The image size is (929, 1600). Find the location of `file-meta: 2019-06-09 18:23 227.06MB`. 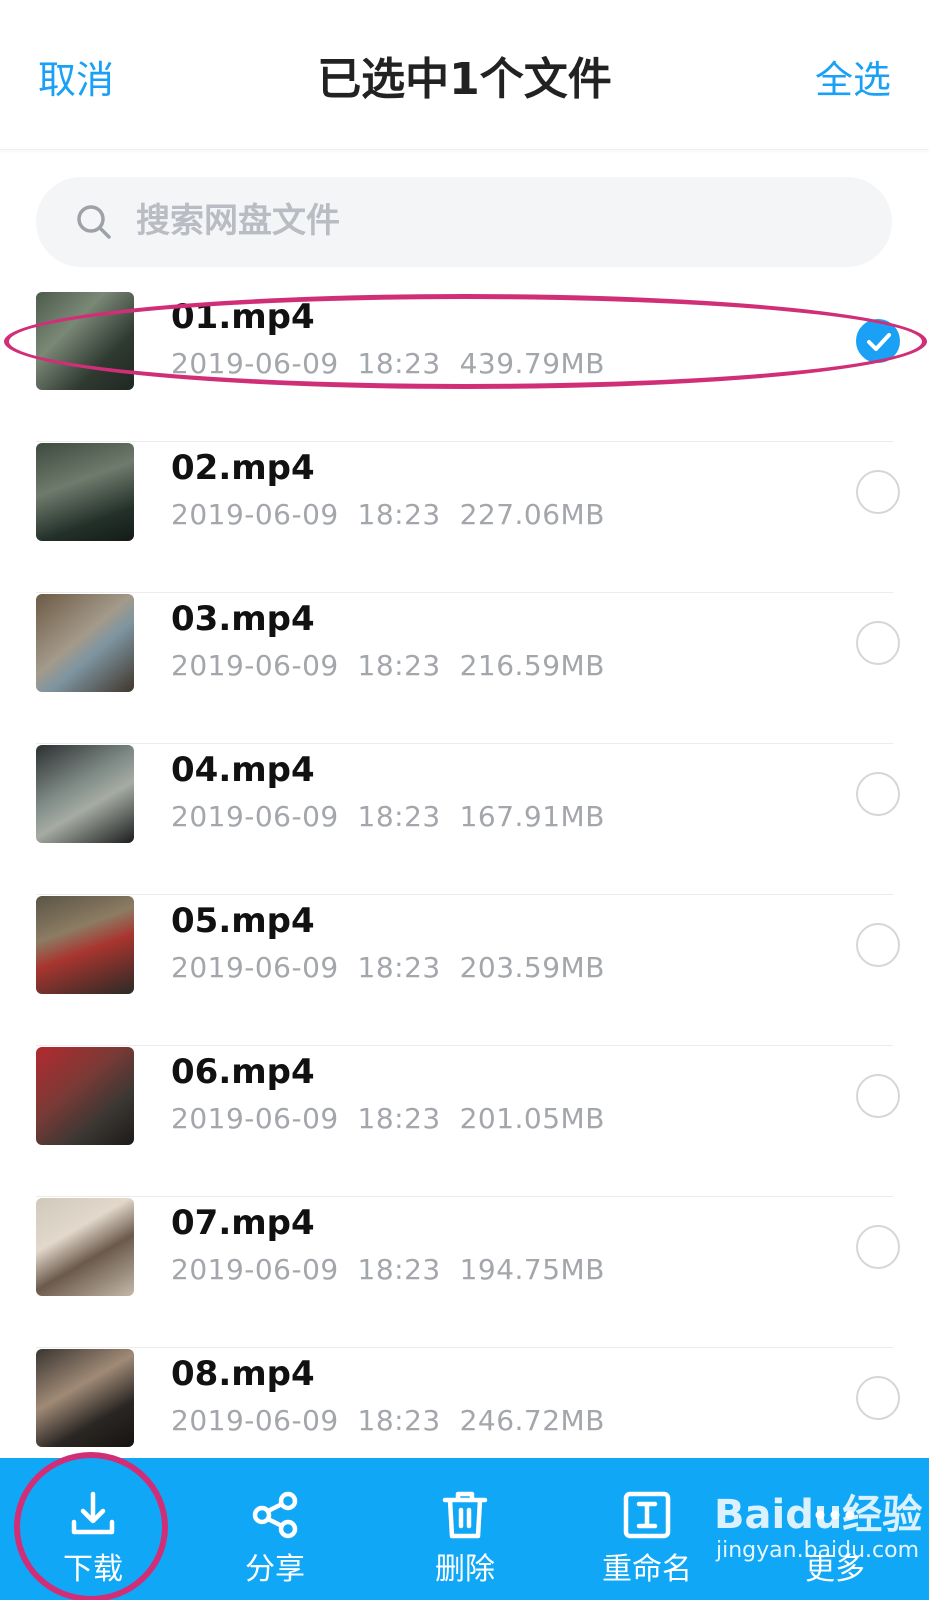

file-meta: 2019-06-09 18:23 227.06MB is located at coordinates (388, 514).